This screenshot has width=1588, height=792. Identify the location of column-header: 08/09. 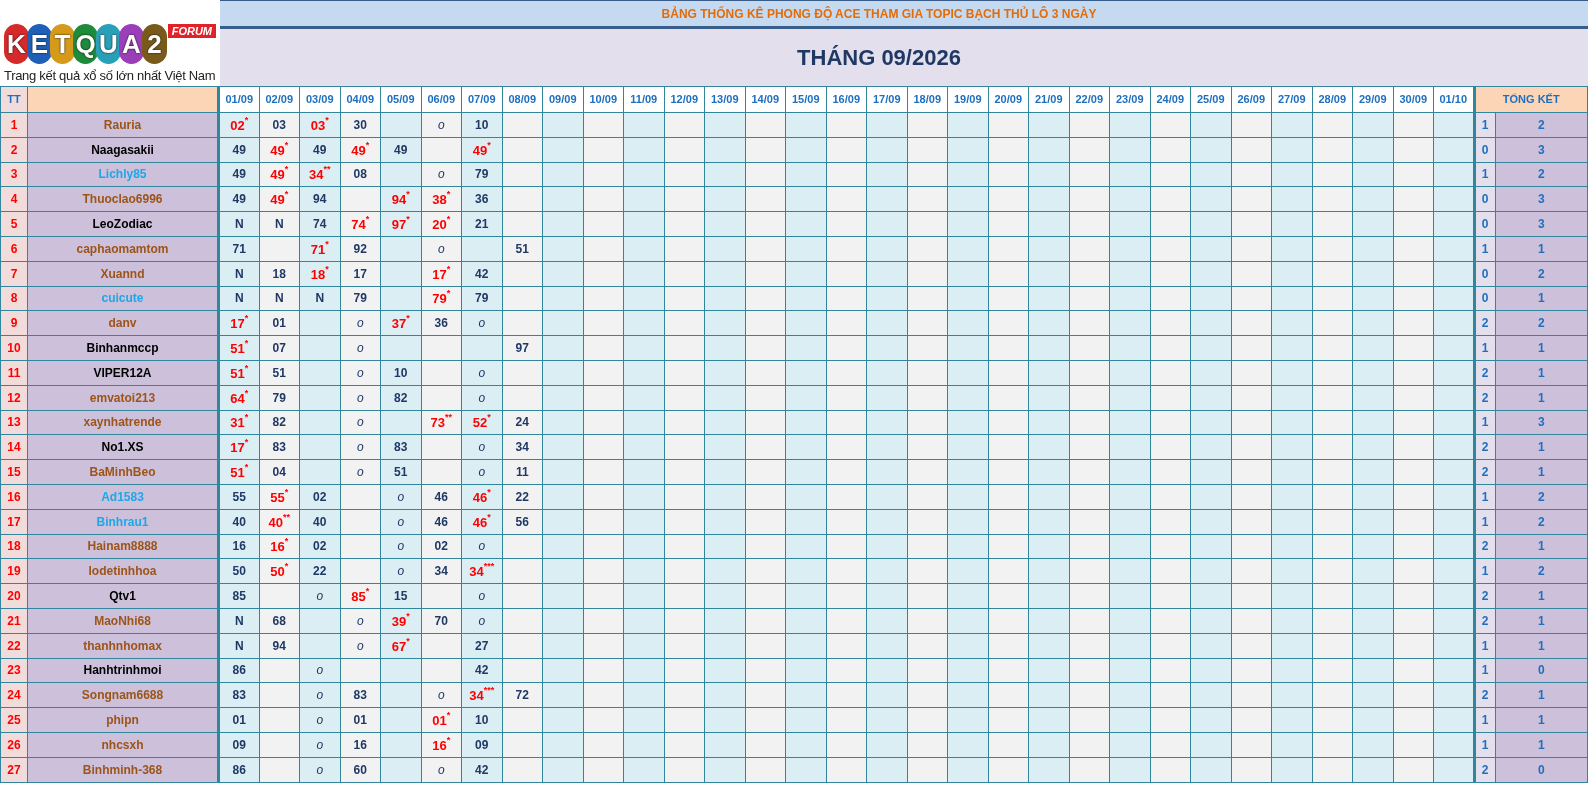
(522, 99).